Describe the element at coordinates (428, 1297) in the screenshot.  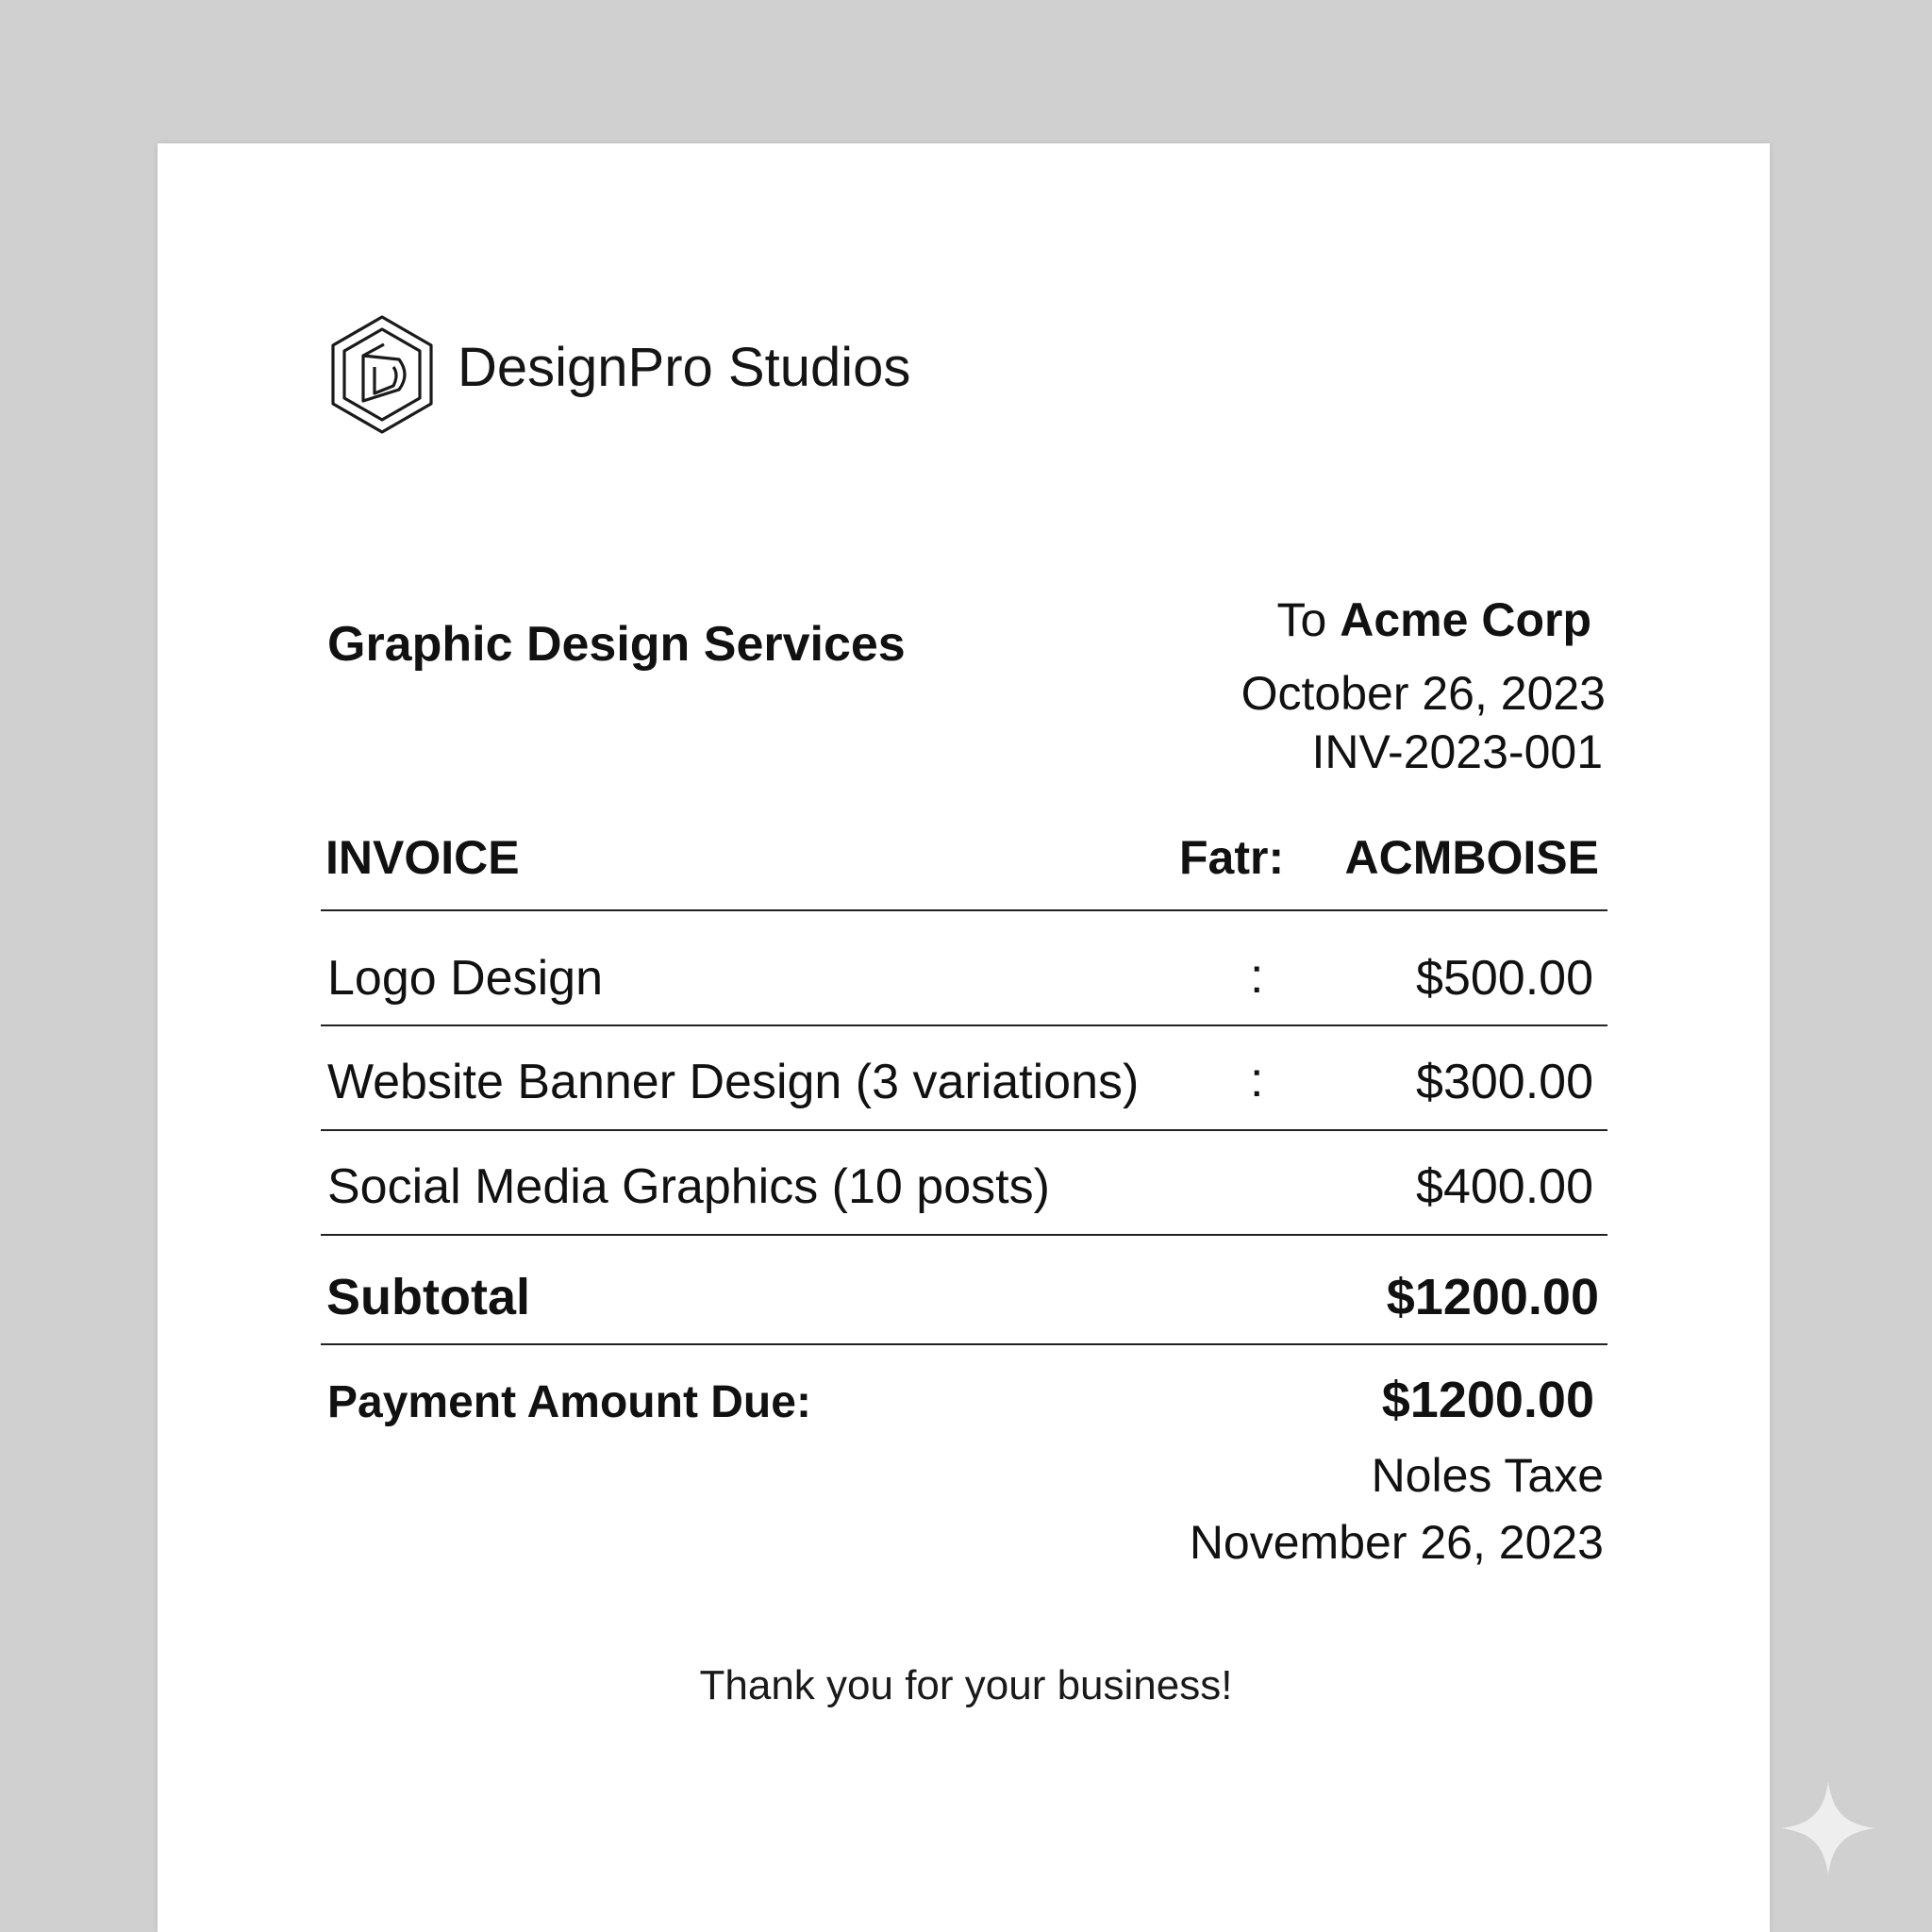
I see `subtotal-label: Subtotal` at that location.